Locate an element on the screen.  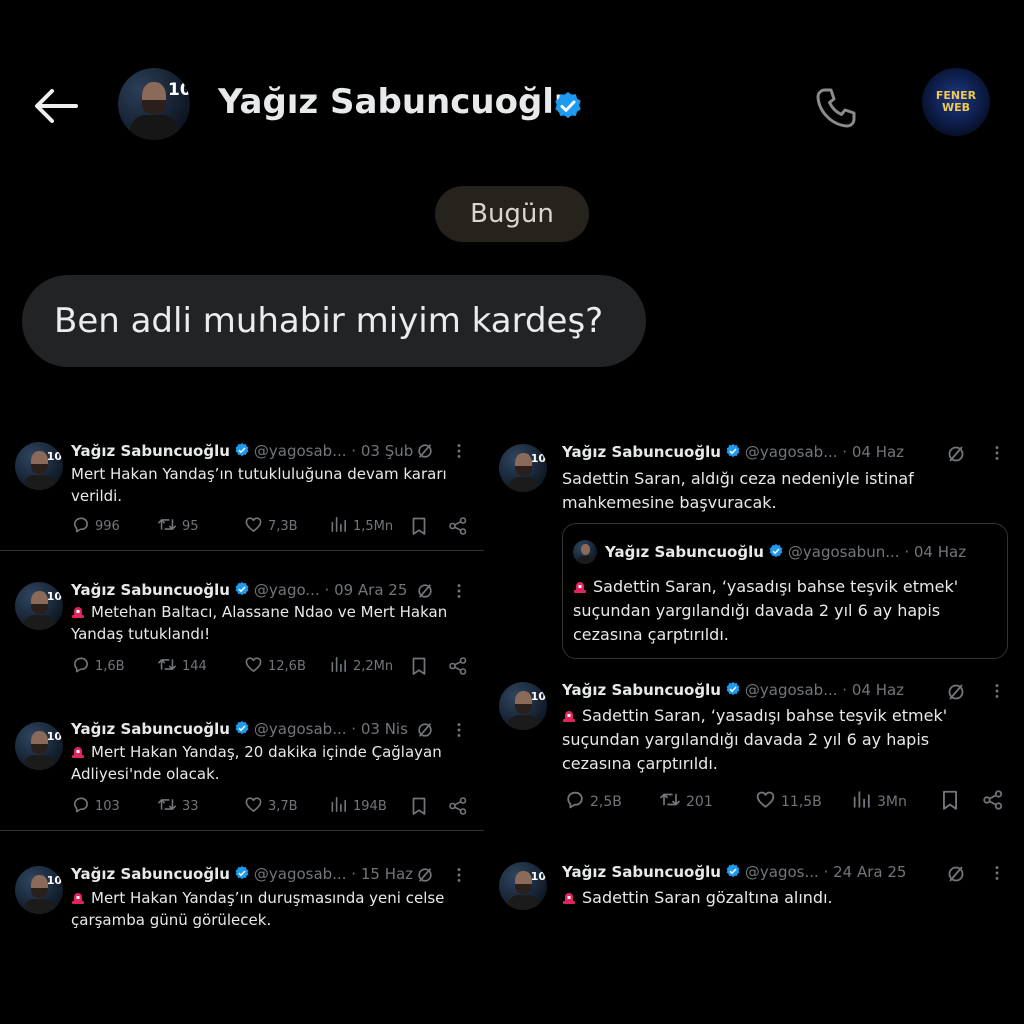
quote-line: cezasına çarptırıldı. is located at coordinates (651, 634).